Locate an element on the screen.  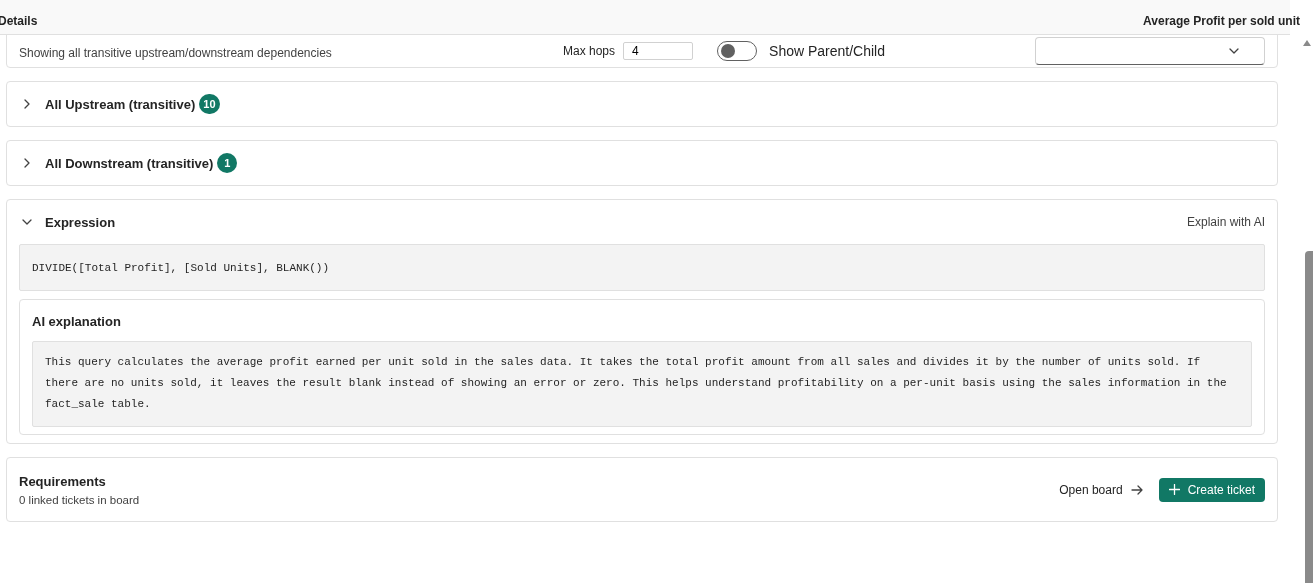
count-badge: 10 is located at coordinates (209, 104).